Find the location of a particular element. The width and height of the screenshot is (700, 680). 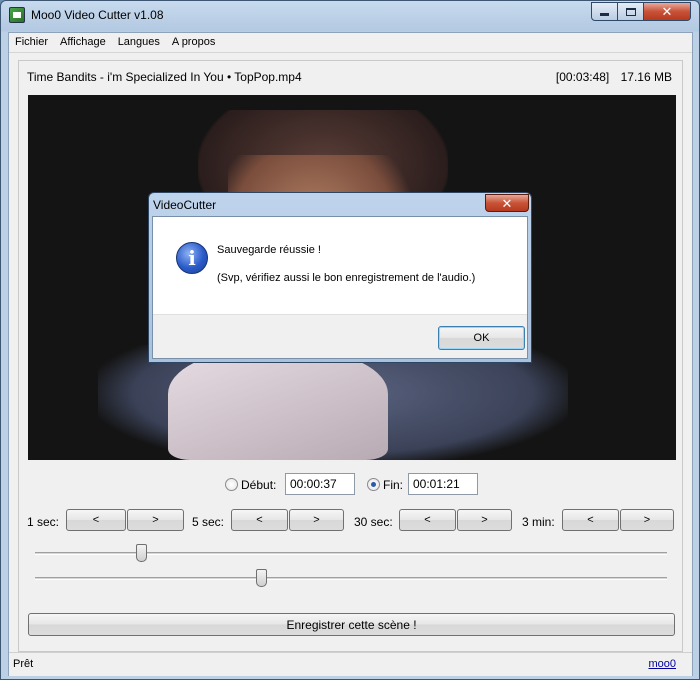

step-1s-label: 1 sec: is located at coordinates (43, 522).